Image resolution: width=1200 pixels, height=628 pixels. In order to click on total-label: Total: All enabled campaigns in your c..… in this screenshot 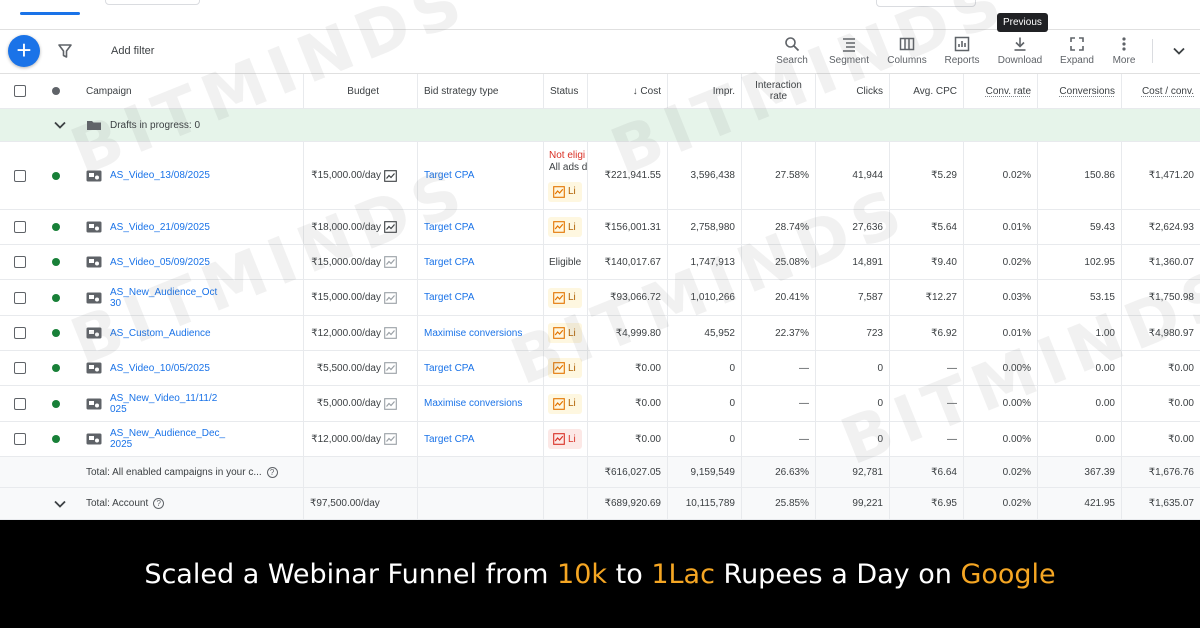, I will do `click(174, 472)`.